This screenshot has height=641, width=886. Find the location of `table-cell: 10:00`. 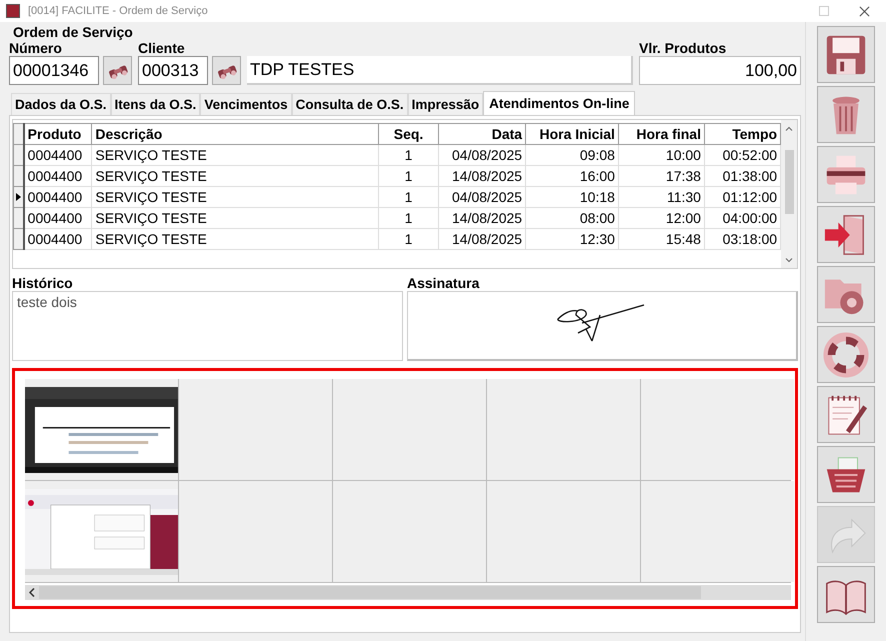

table-cell: 10:00 is located at coordinates (661, 155).